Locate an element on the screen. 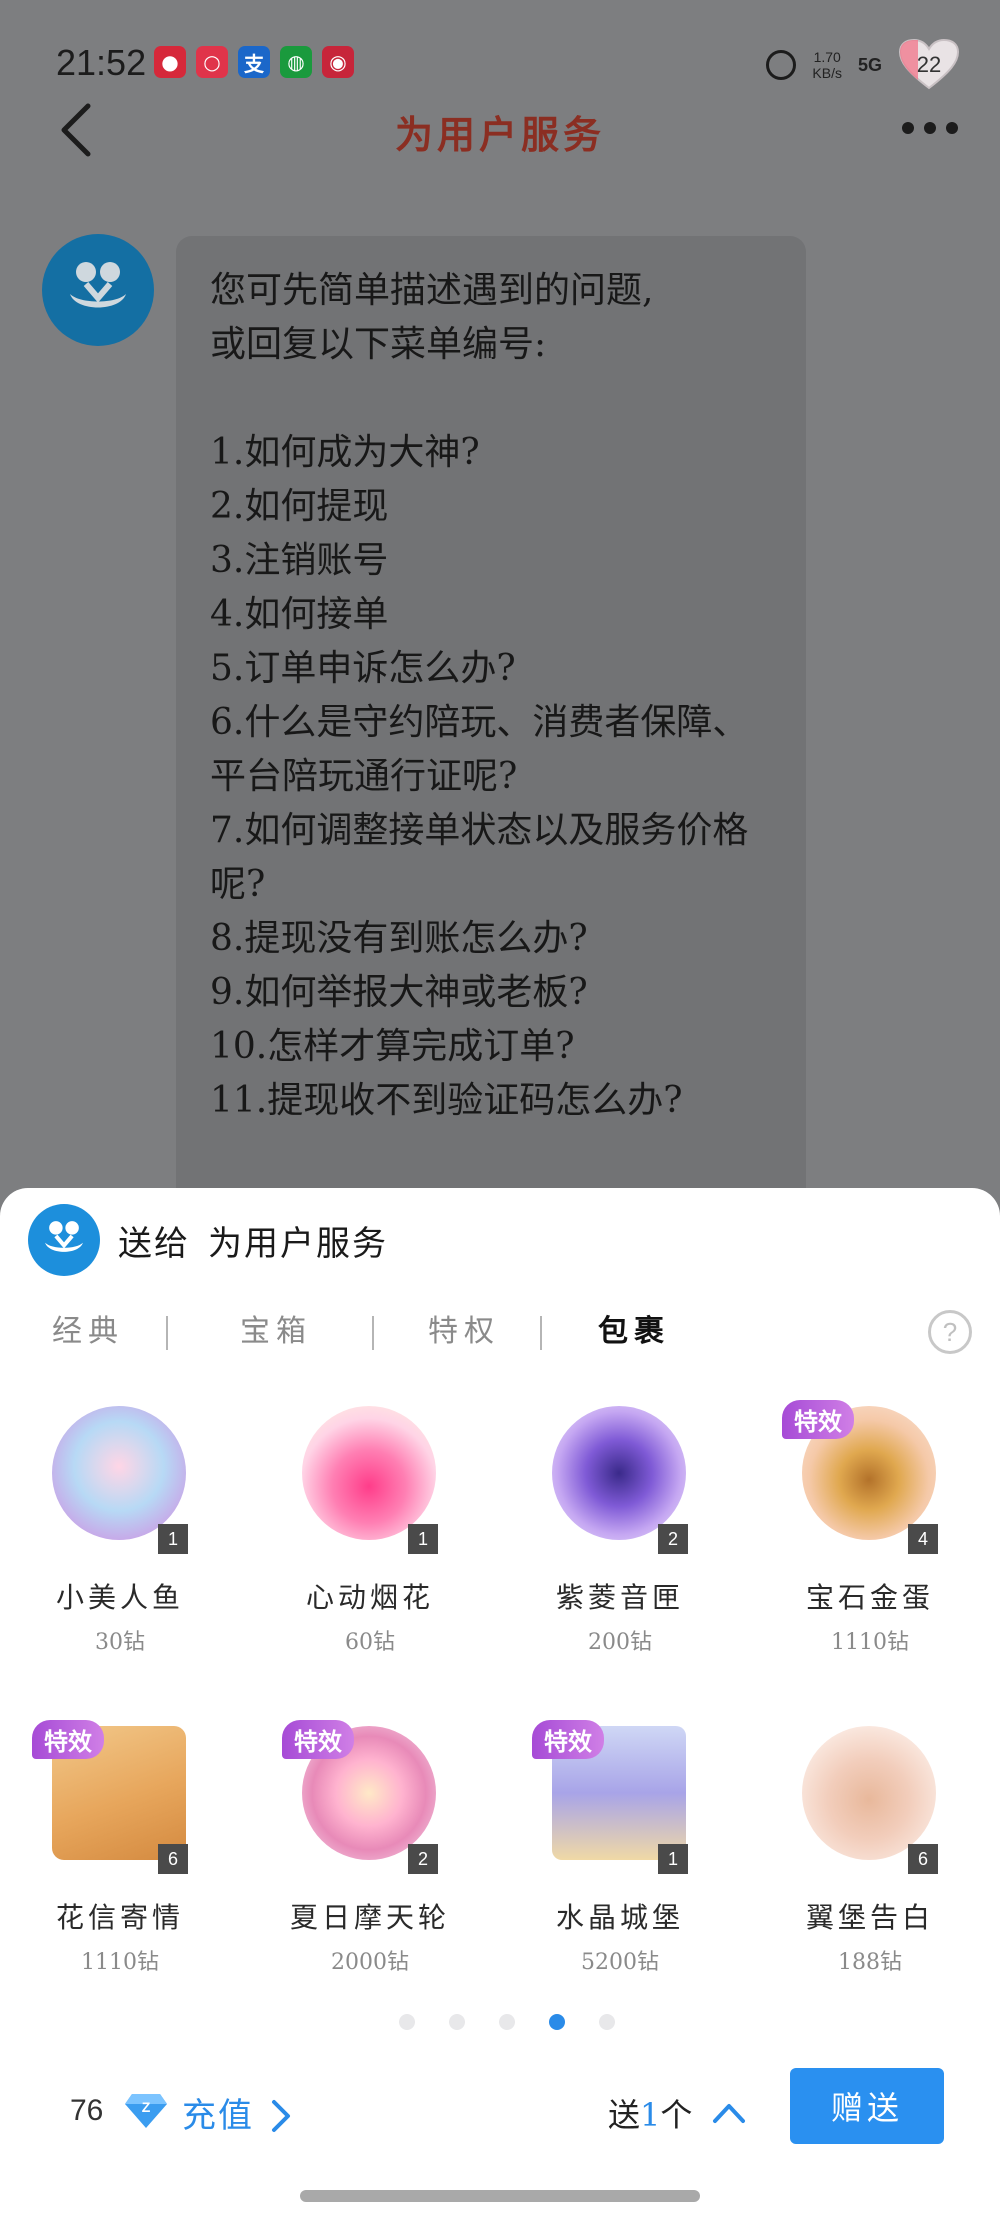 This screenshot has height=2222, width=1000. gift-action-bar: 76 Z 充值 送1个 赠送 is located at coordinates (500, 2118).